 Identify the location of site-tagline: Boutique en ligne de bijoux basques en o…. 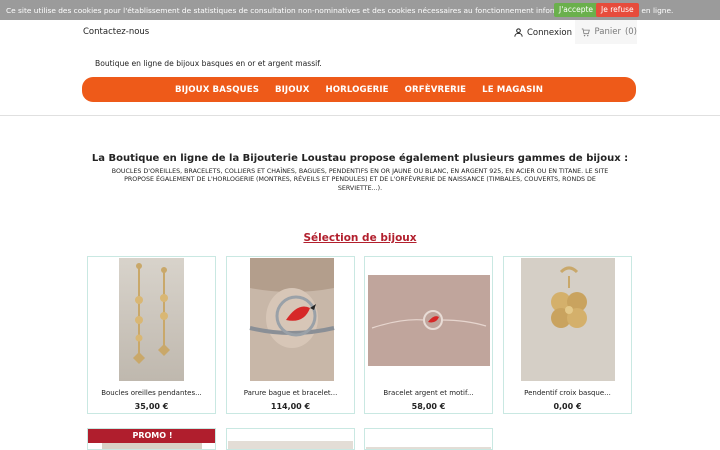
(208, 63).